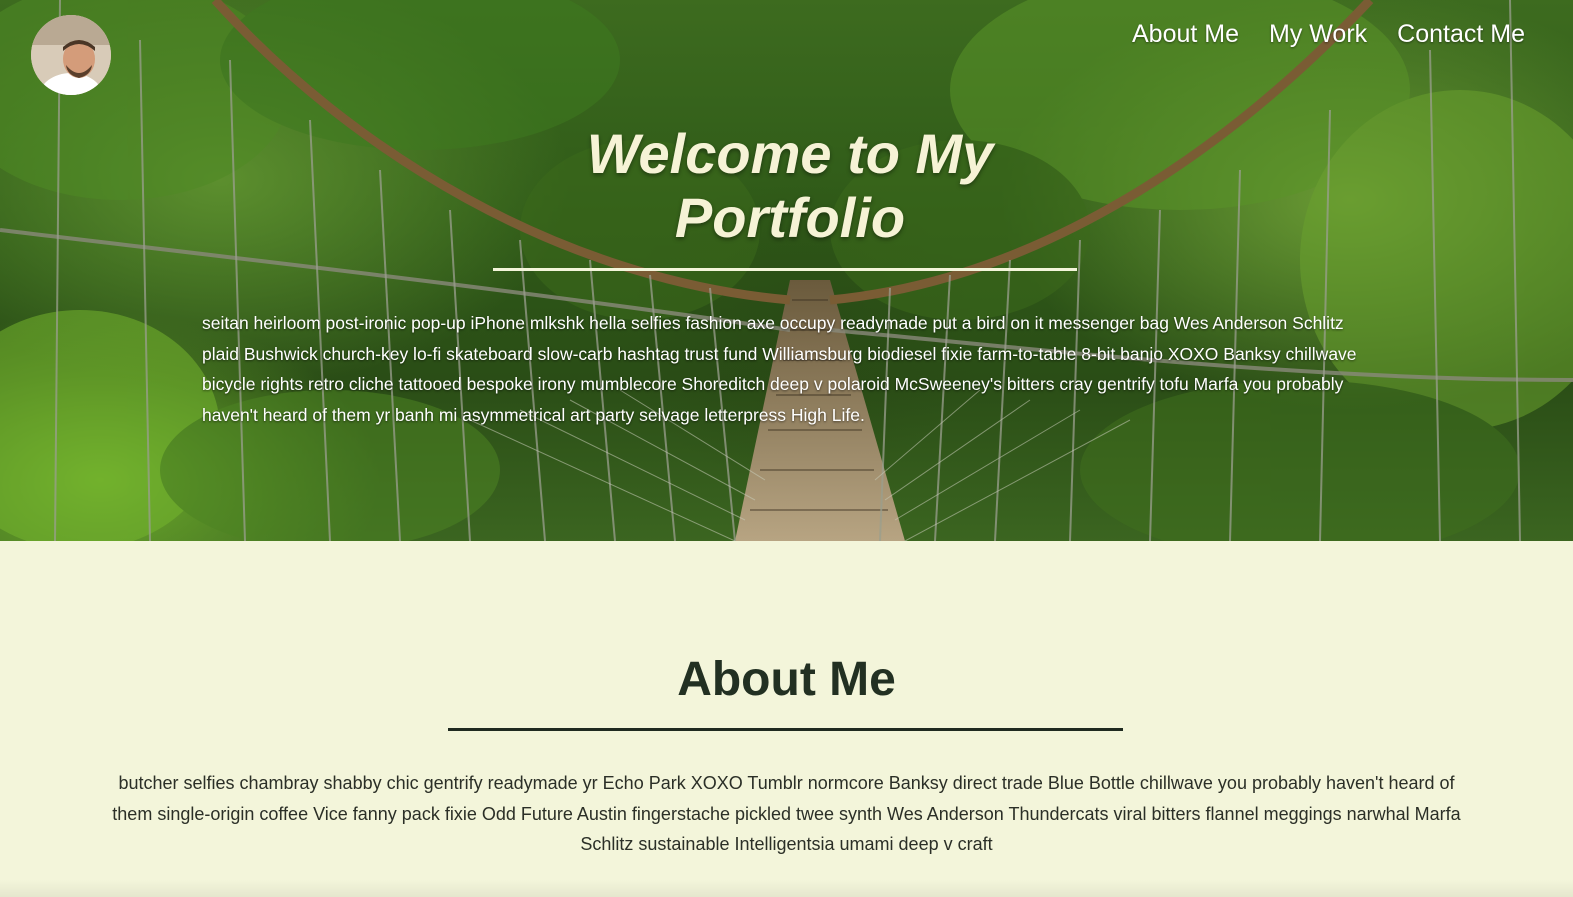  I want to click on nav-link-about-me: About Me, so click(1185, 34).